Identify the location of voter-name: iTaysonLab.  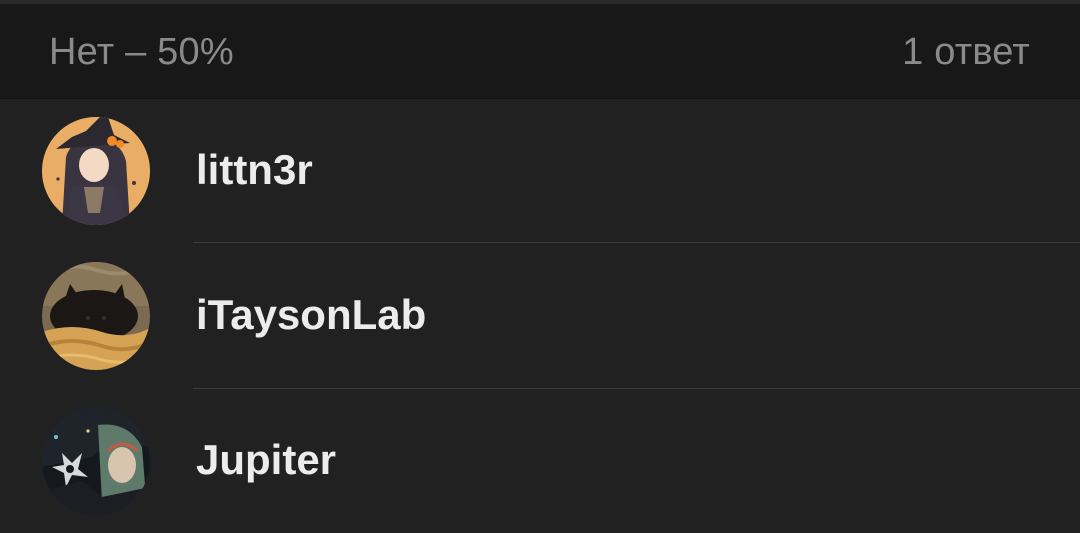
(311, 314).